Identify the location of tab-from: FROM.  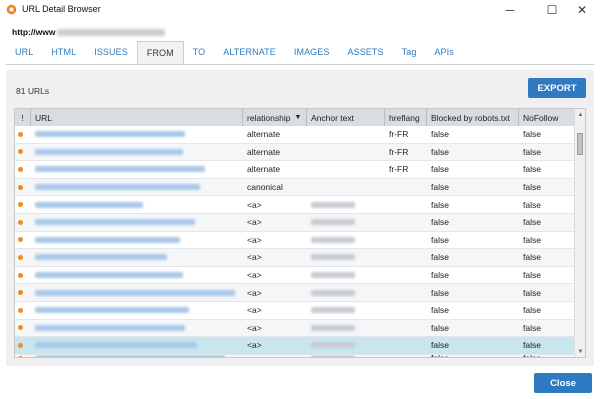
(160, 52).